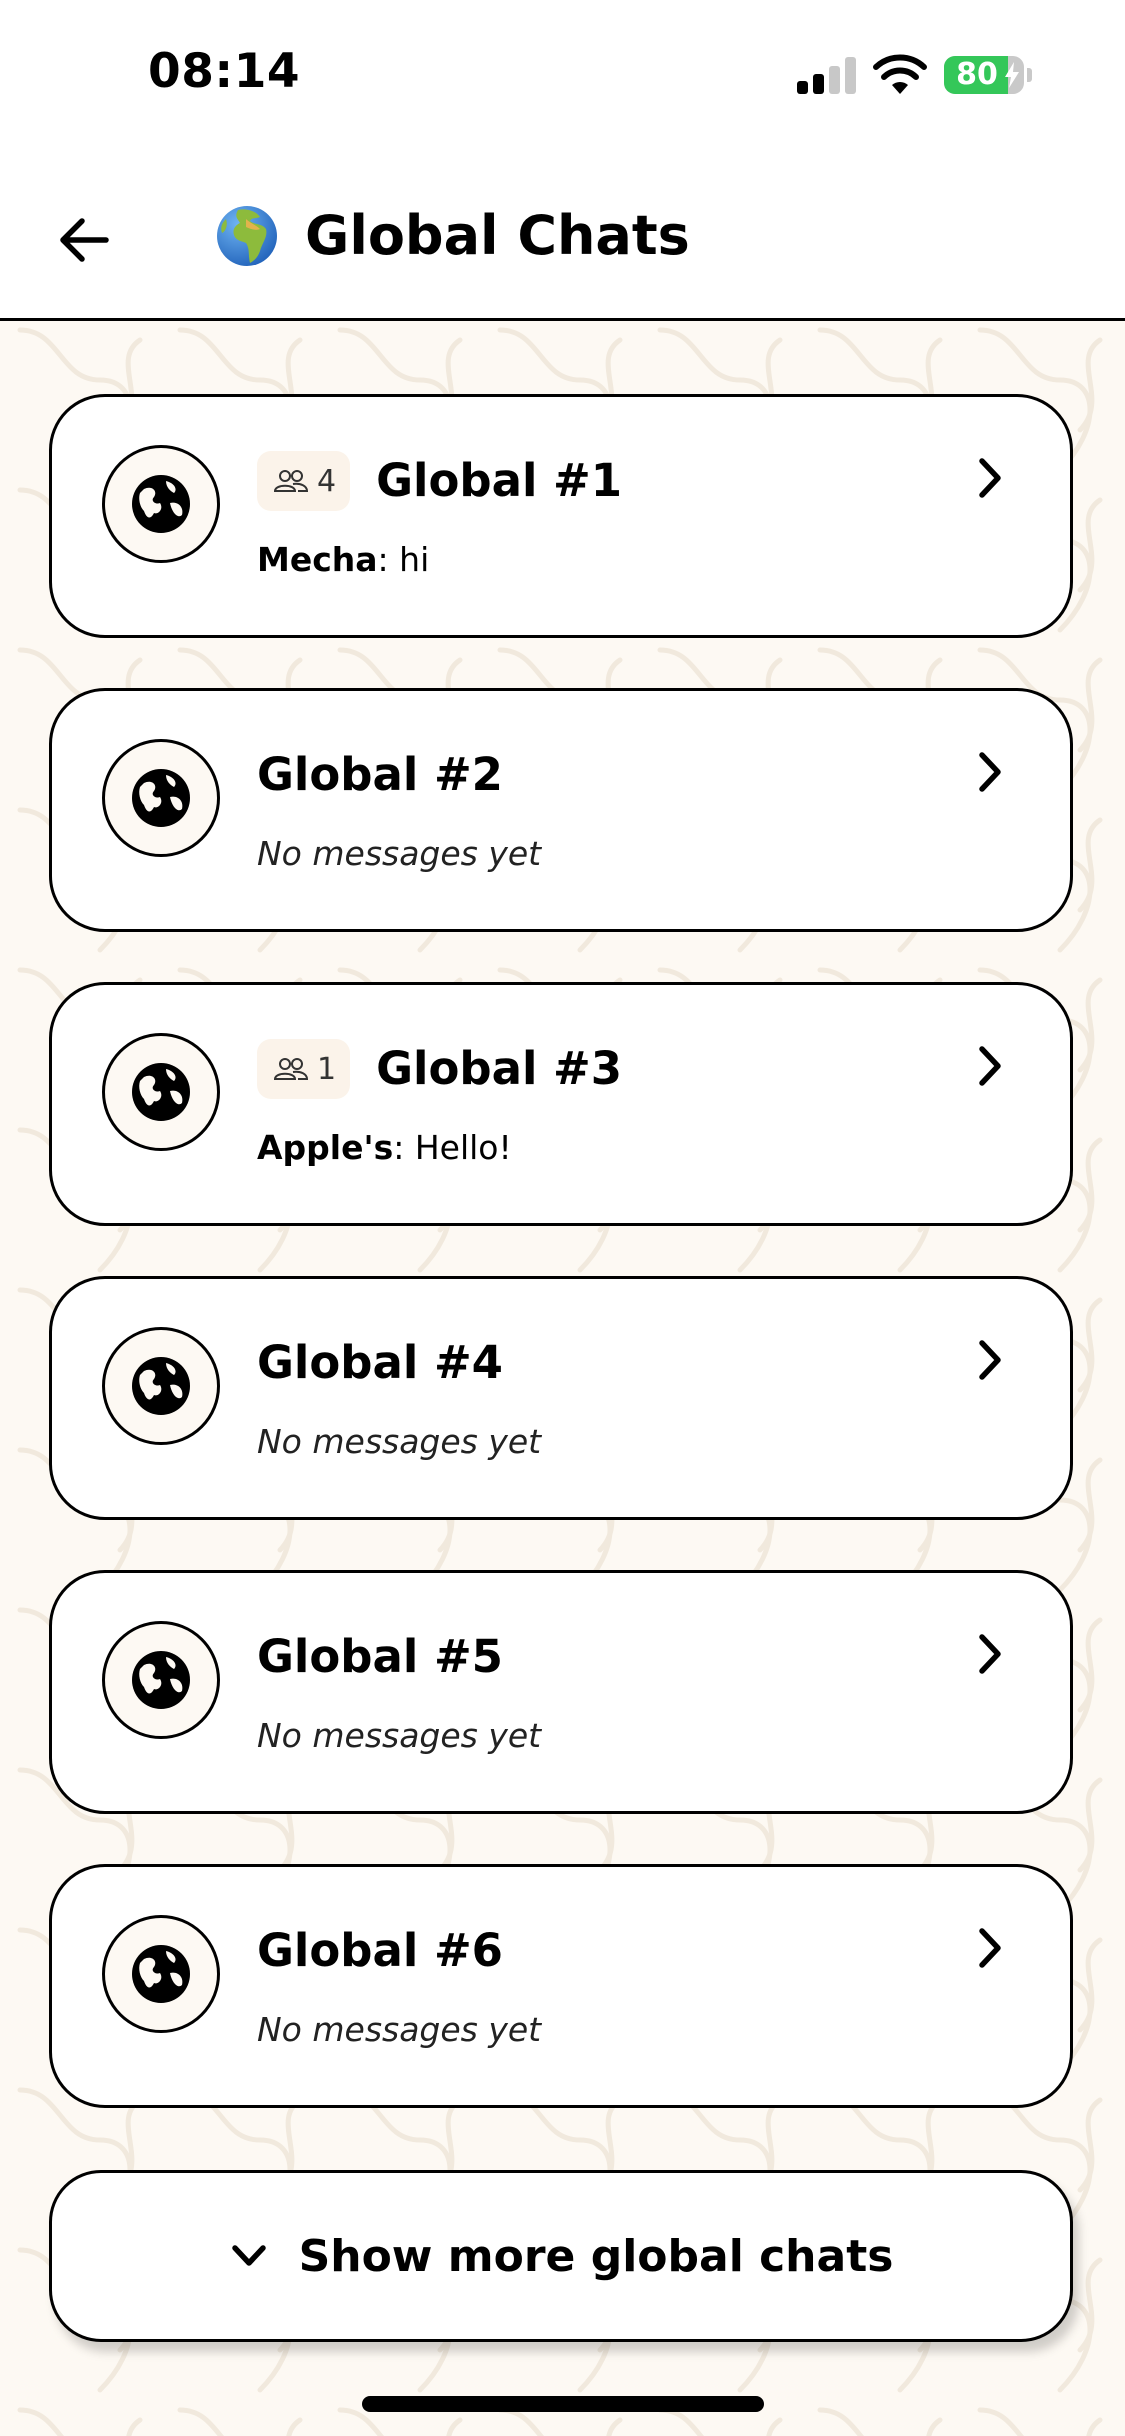 The height and width of the screenshot is (2436, 1125). I want to click on home-indicator, so click(563, 2404).